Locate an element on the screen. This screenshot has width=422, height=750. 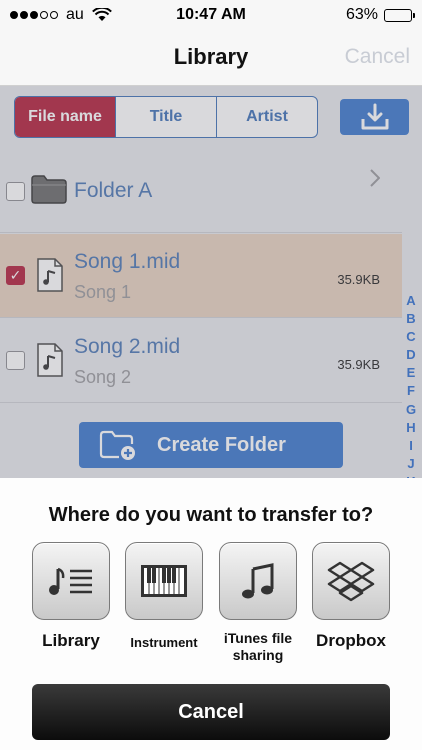
option-library: Library is located at coordinates (71, 595).